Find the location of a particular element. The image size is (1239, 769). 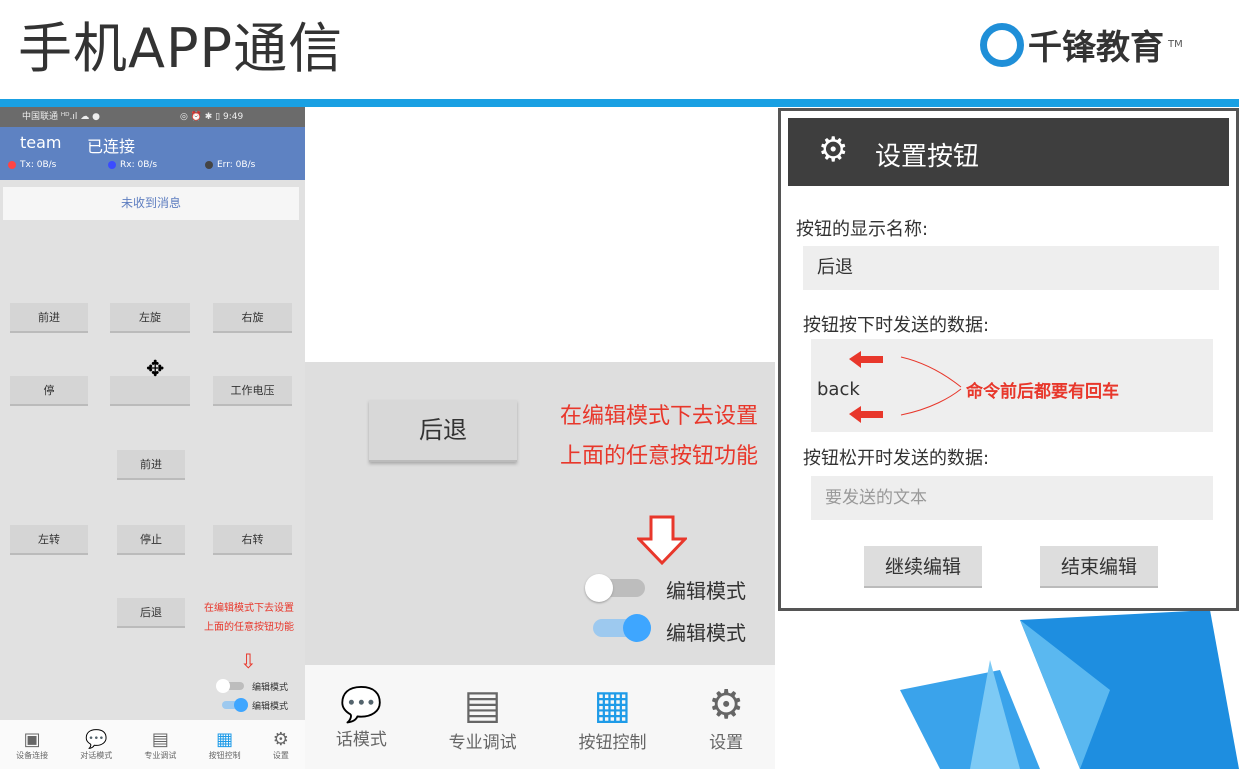

name-label: 按钮的显示名称: is located at coordinates (862, 229).